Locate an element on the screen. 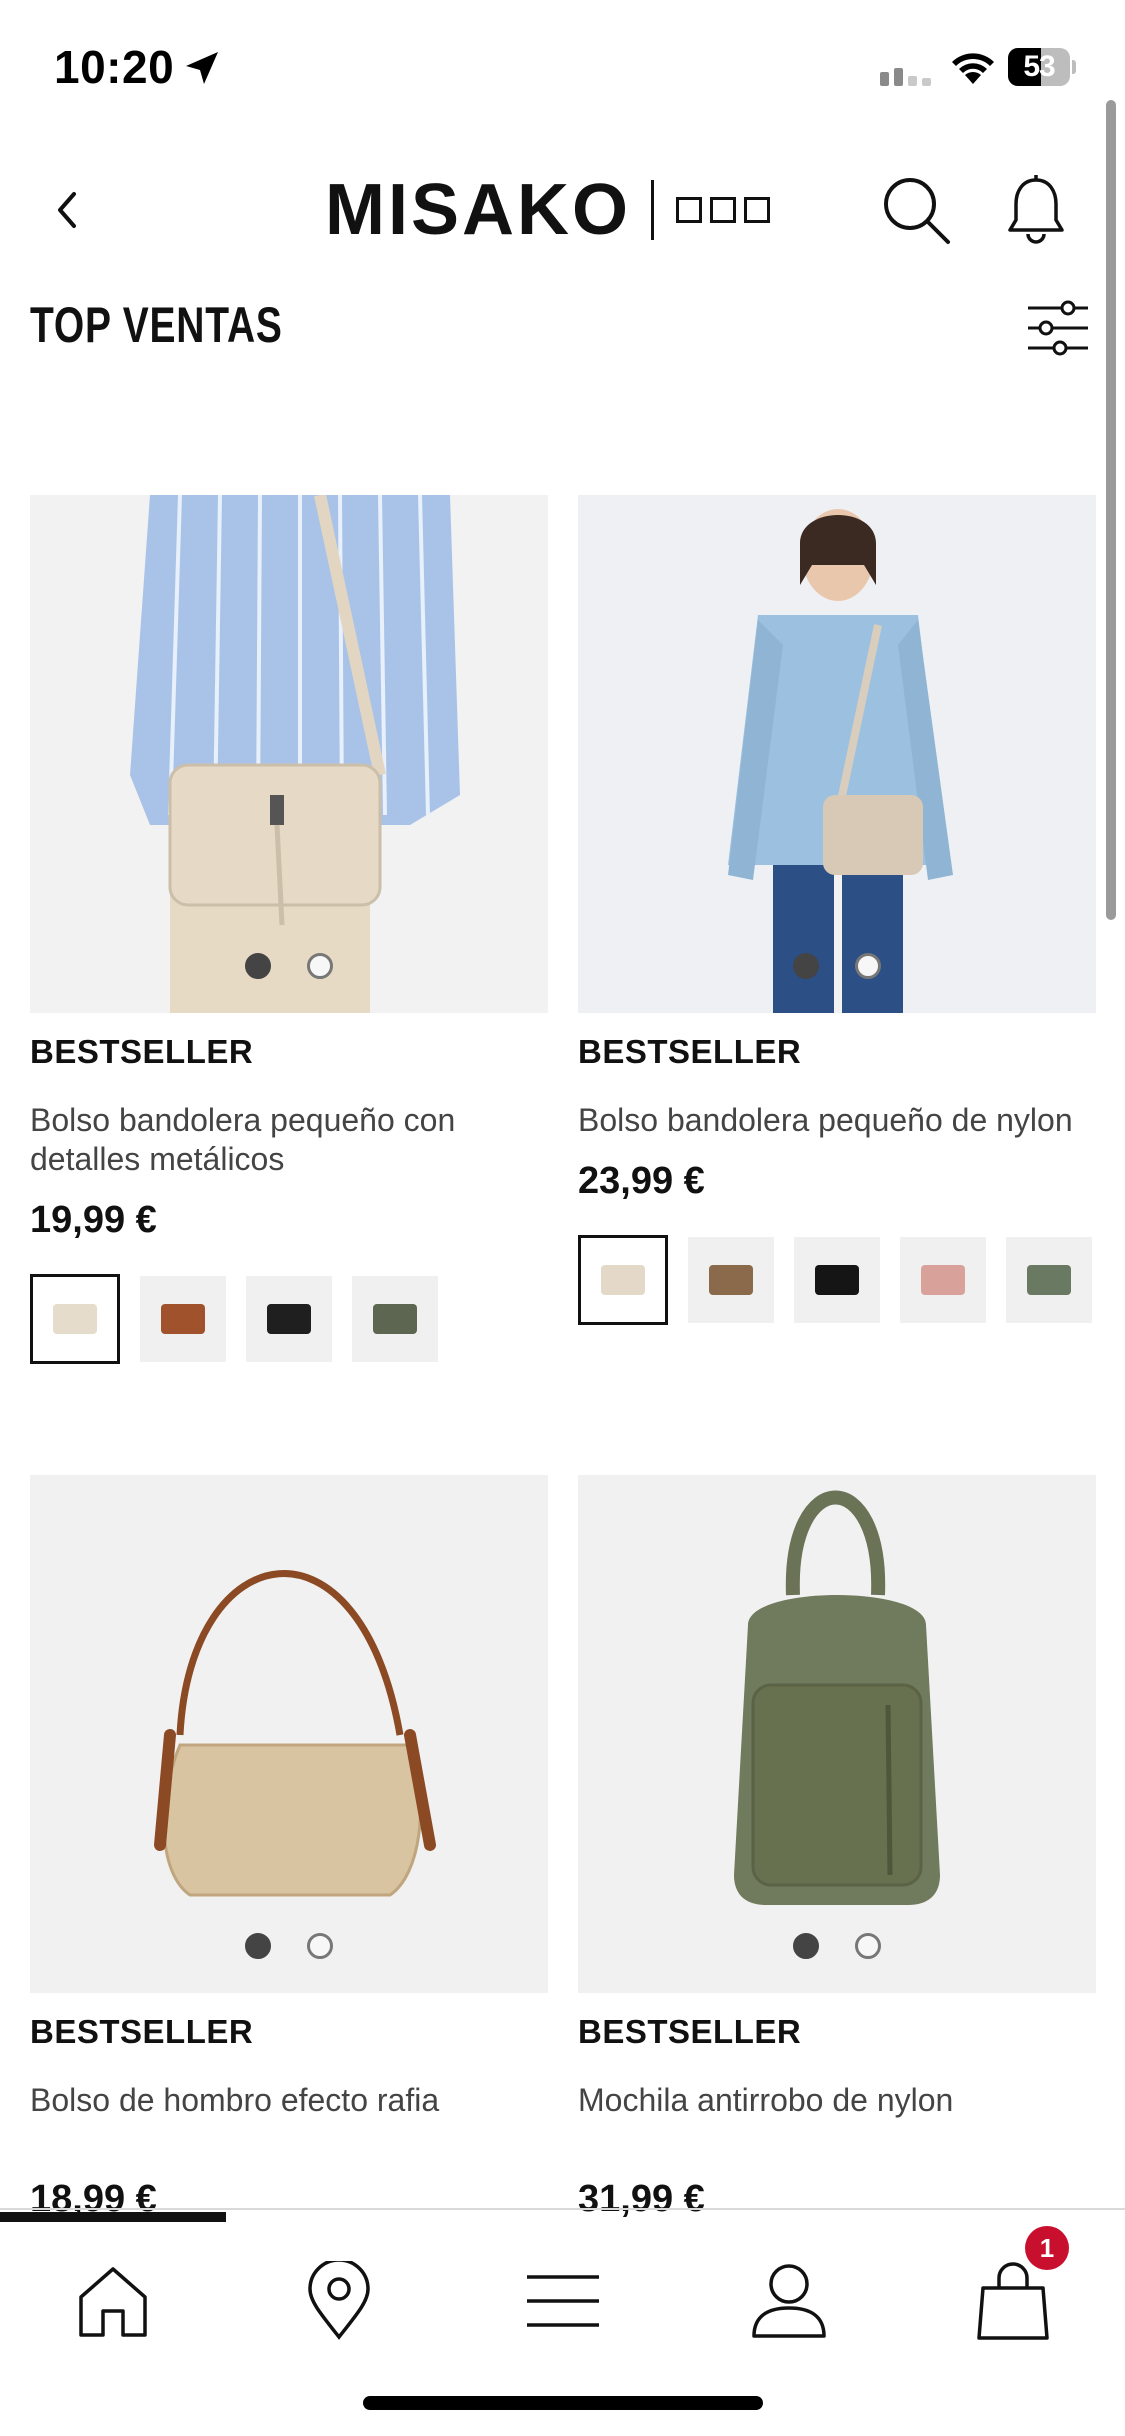 The height and width of the screenshot is (2436, 1125). nav-stores is located at coordinates (339, 2301).